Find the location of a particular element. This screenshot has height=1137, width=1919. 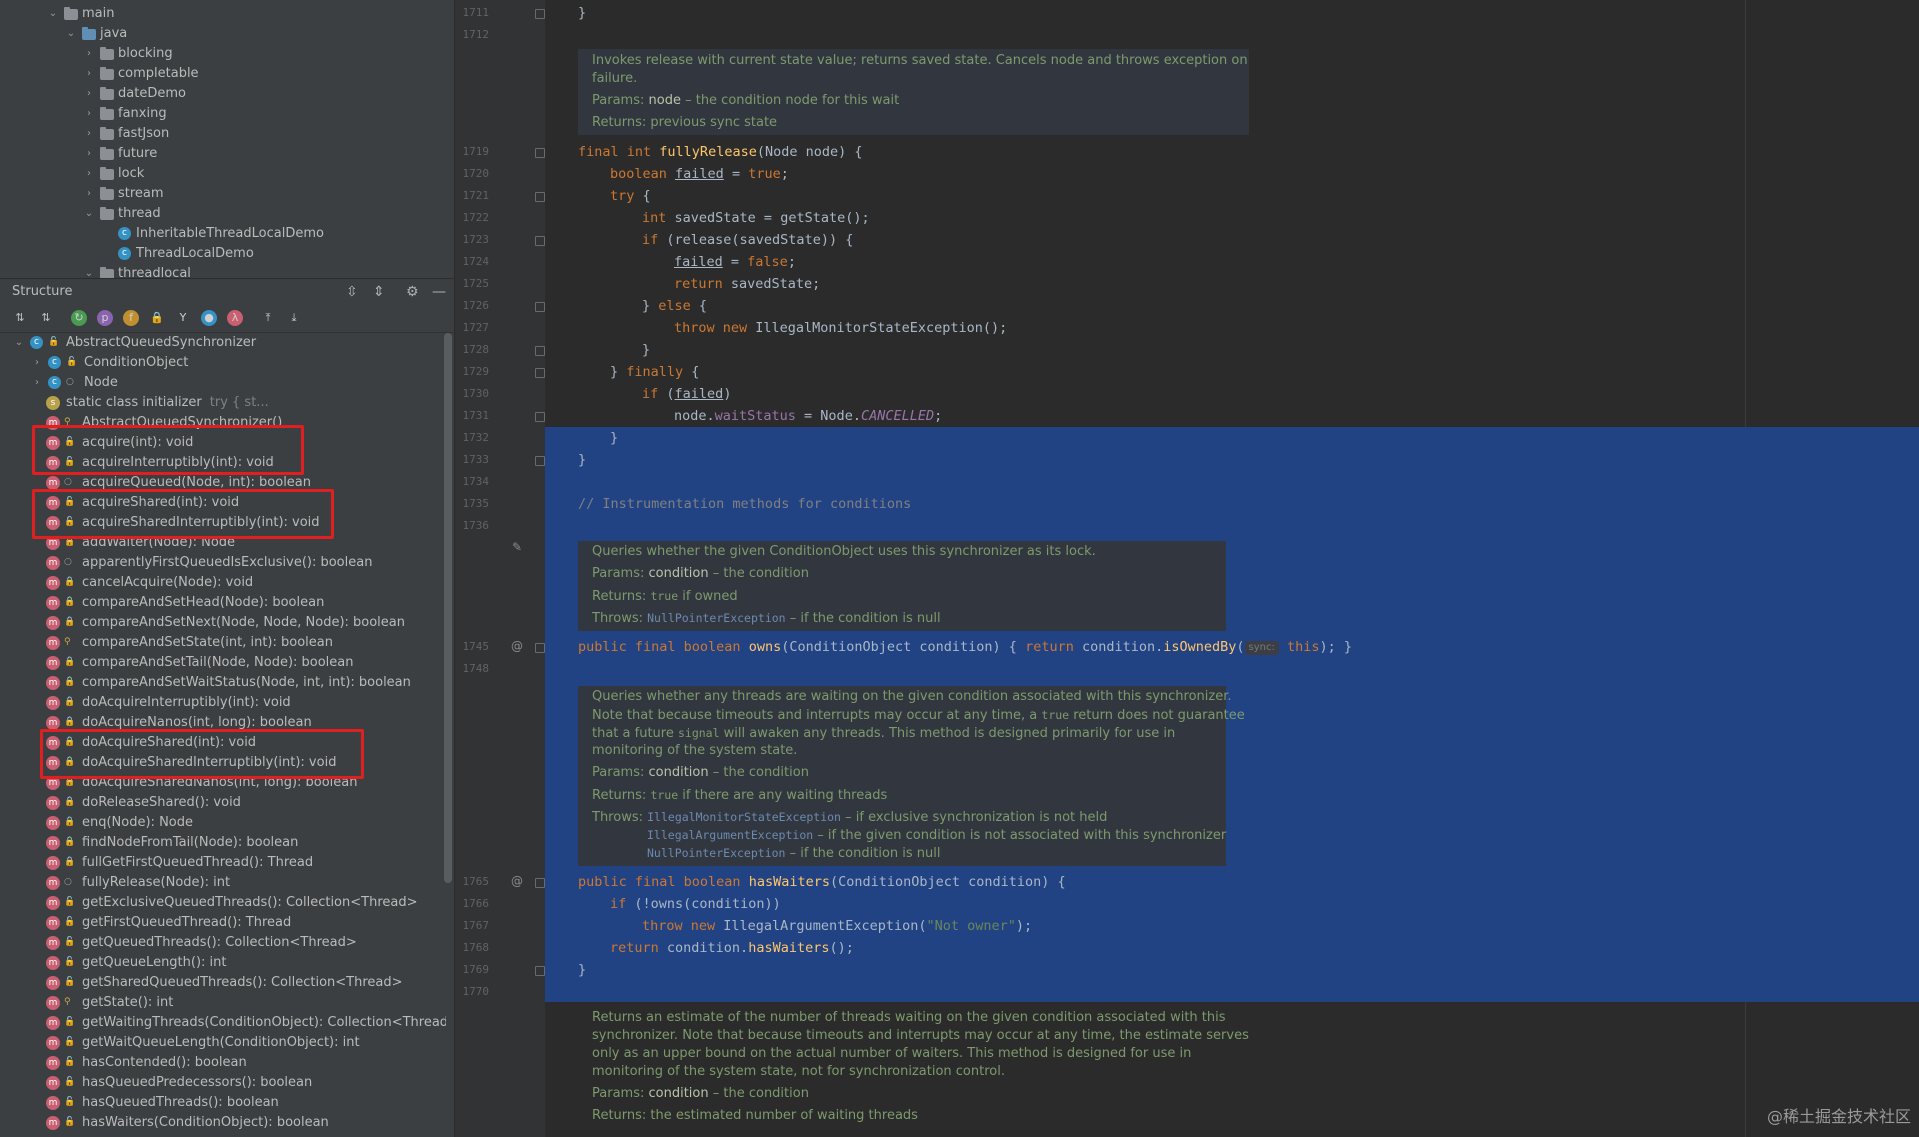

show-lambdas-icon: λ is located at coordinates (235, 318).